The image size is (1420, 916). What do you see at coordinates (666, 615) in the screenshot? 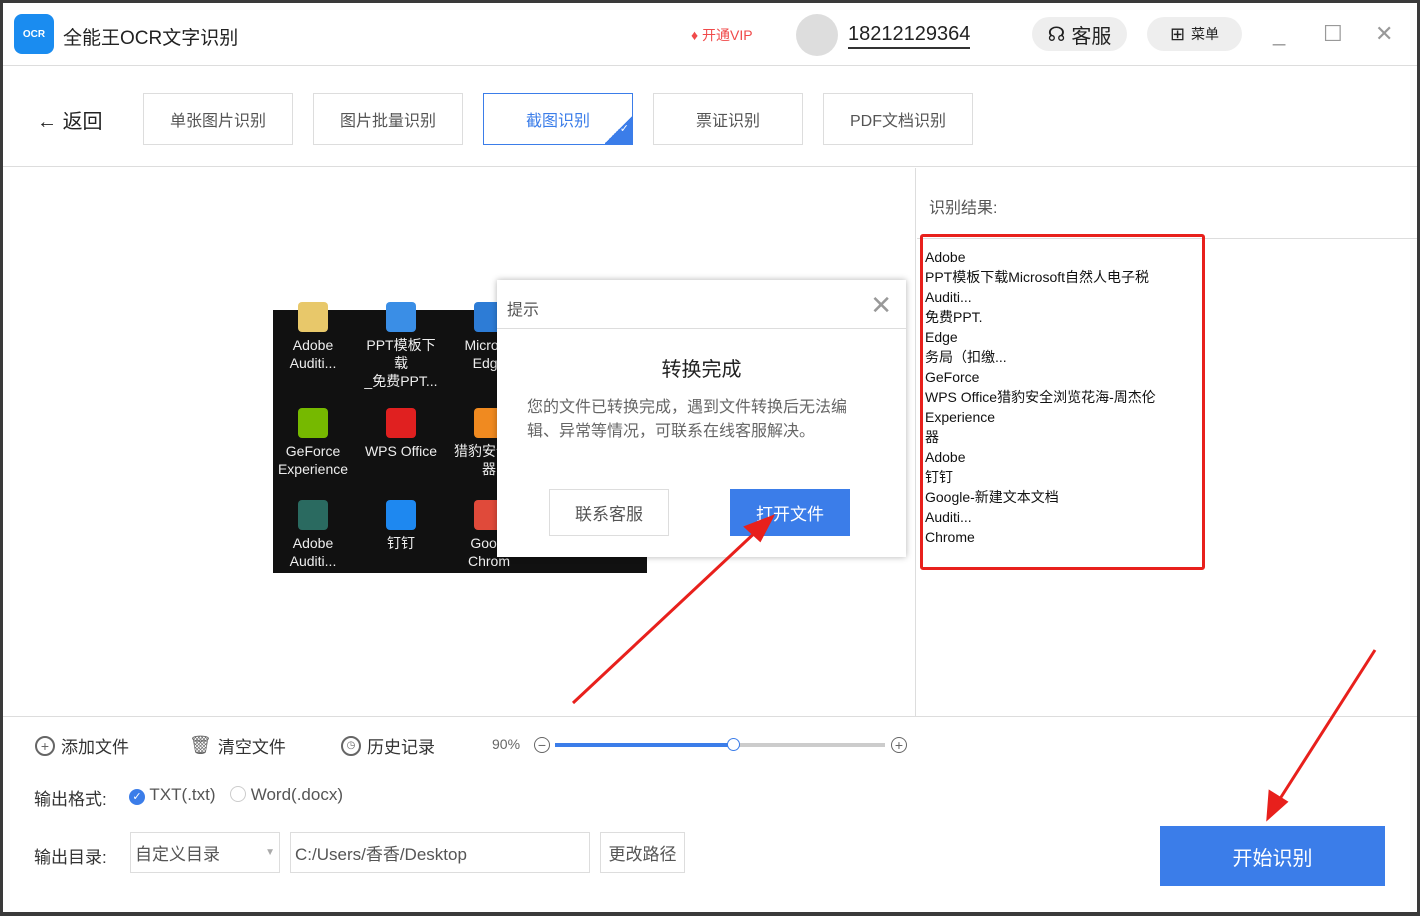
I see `arrow-to-open-file` at bounding box center [666, 615].